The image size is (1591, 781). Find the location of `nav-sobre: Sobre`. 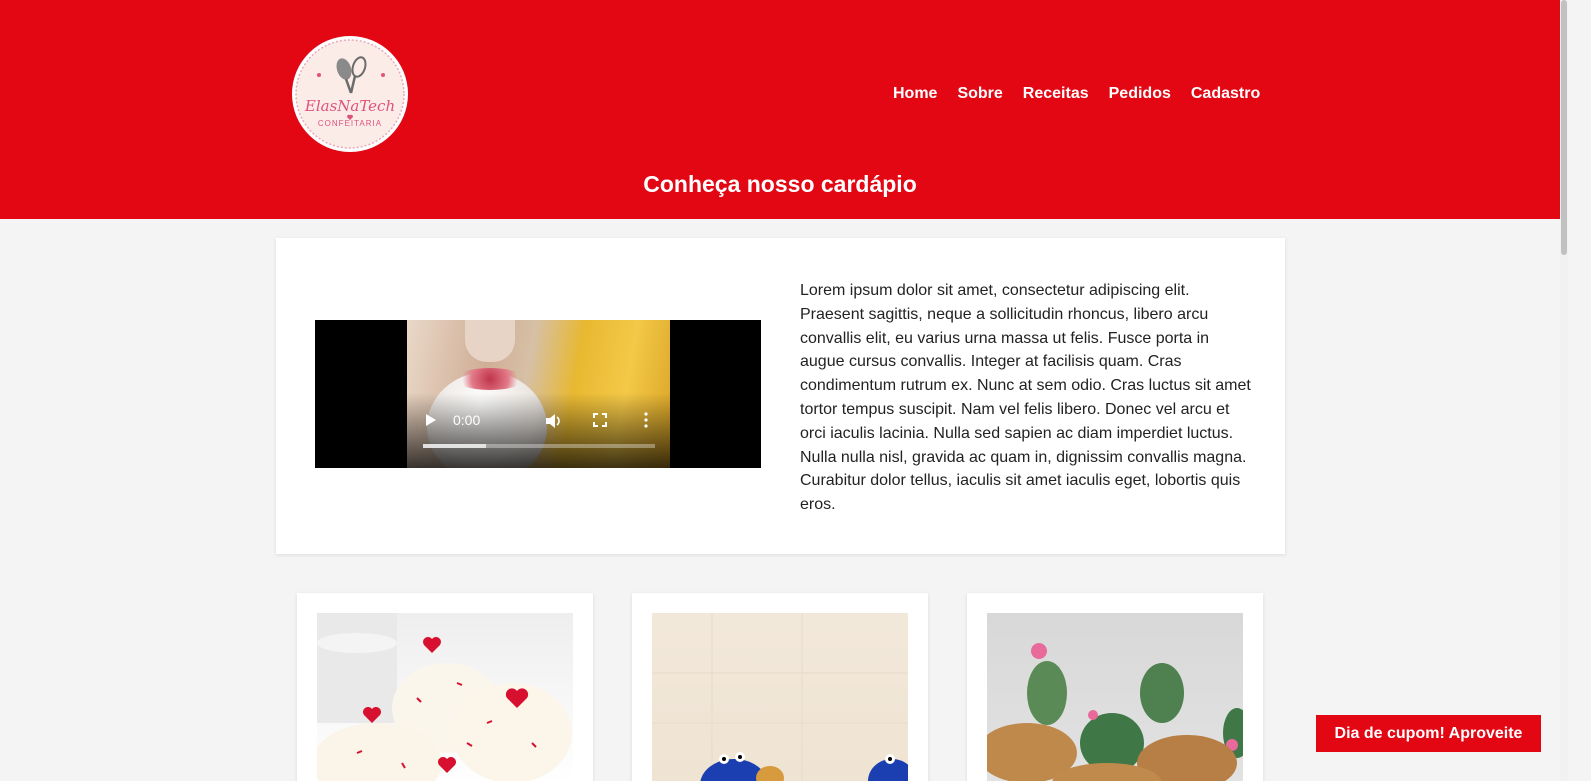

nav-sobre: Sobre is located at coordinates (979, 94).